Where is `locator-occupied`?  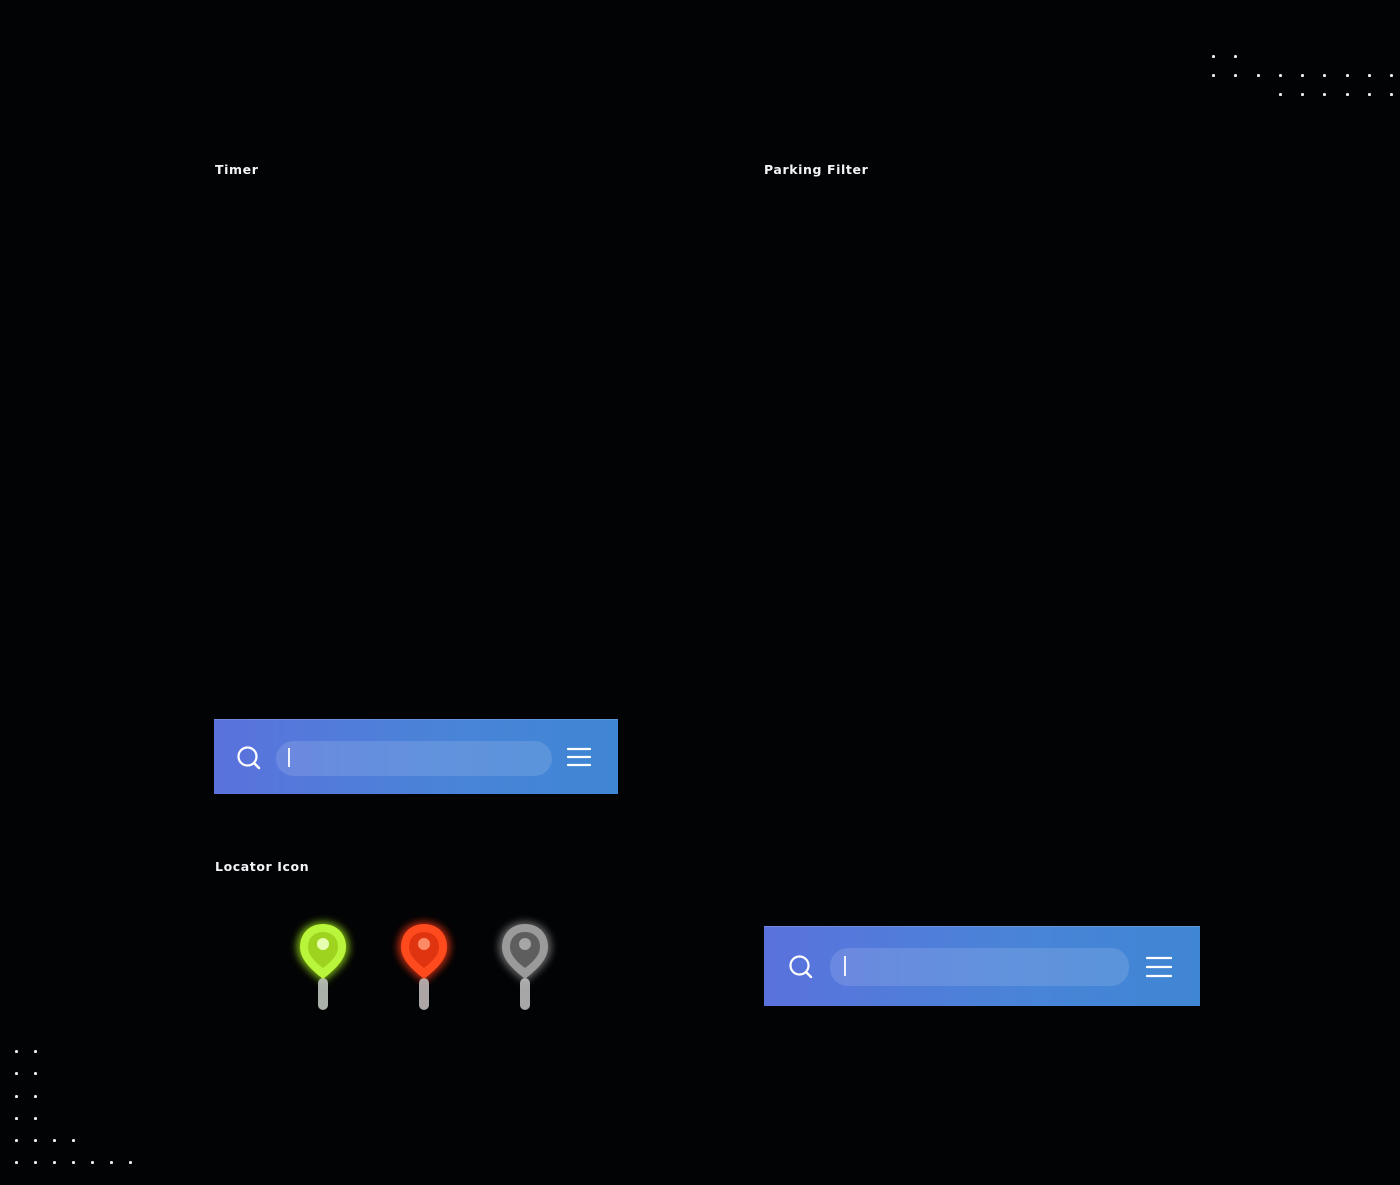 locator-occupied is located at coordinates (424, 967).